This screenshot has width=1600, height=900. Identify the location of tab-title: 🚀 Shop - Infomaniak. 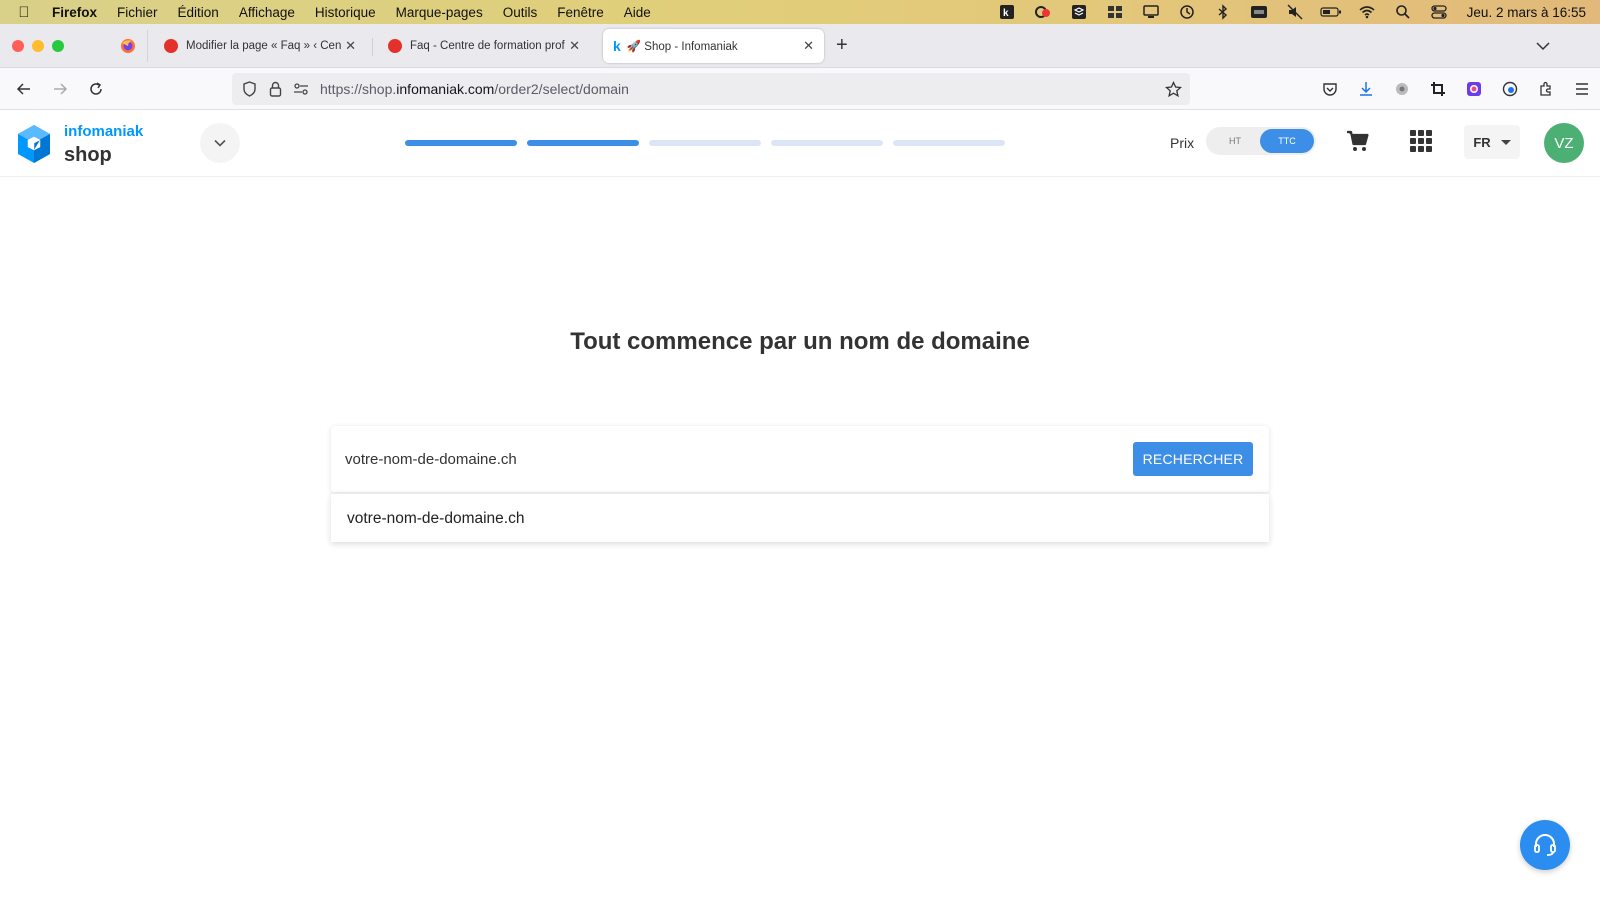
(682, 47).